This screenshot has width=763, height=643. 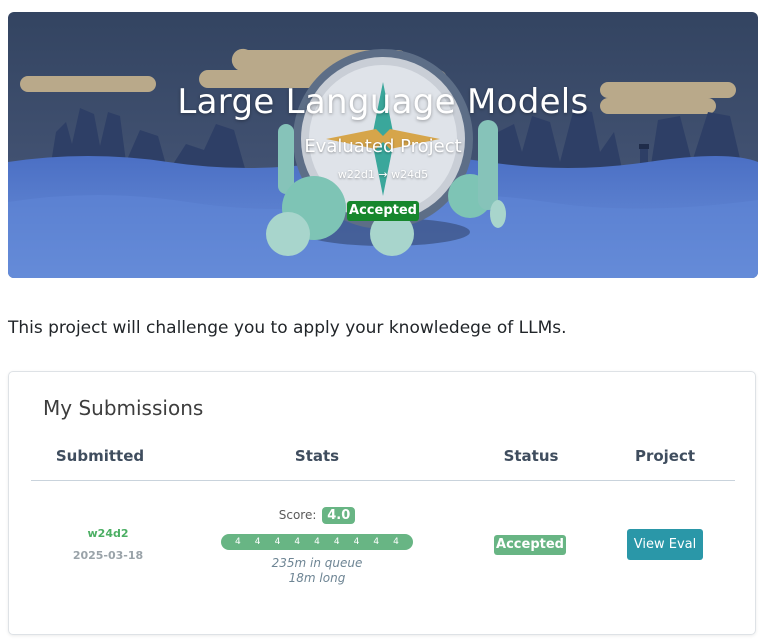 I want to click on project-weeks: w22d1 → w24d5, so click(x=383, y=174).